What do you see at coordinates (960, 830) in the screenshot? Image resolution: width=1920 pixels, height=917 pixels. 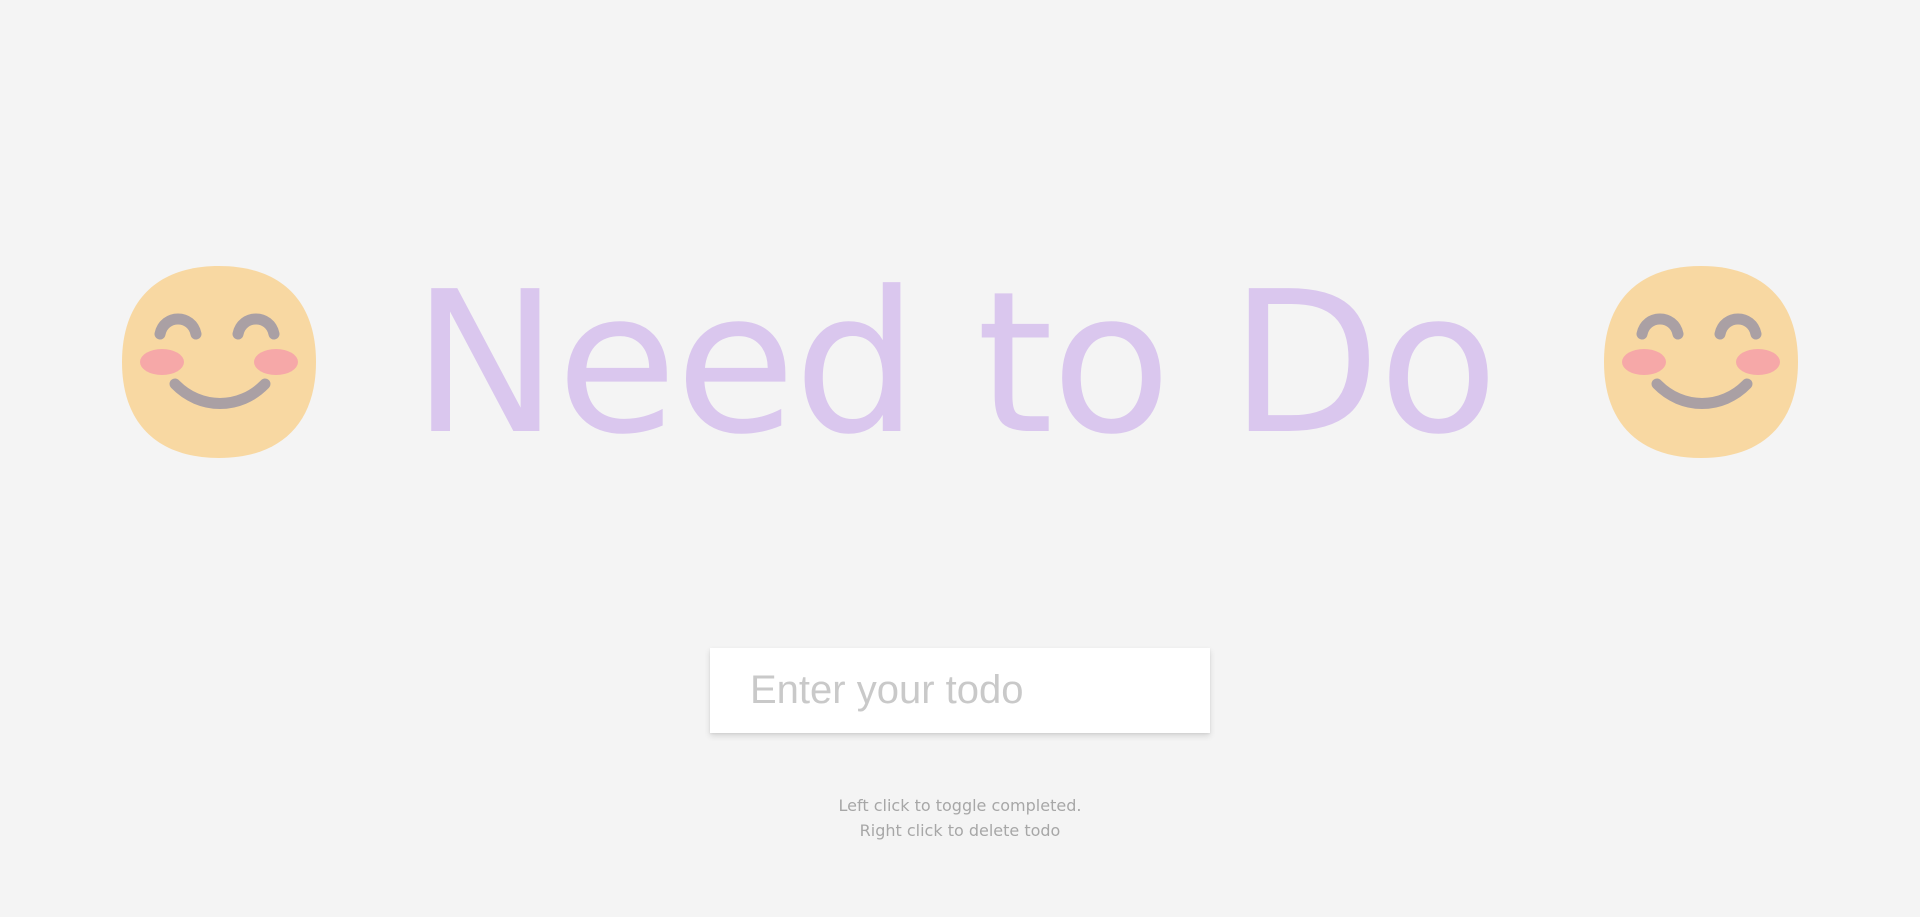 I see `instruction-delete: Right click to delete todo` at bounding box center [960, 830].